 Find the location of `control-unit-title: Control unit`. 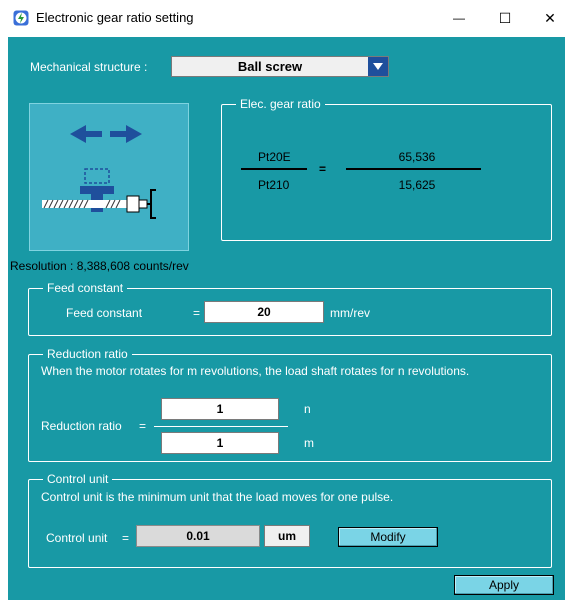

control-unit-title: Control unit is located at coordinates (78, 479).